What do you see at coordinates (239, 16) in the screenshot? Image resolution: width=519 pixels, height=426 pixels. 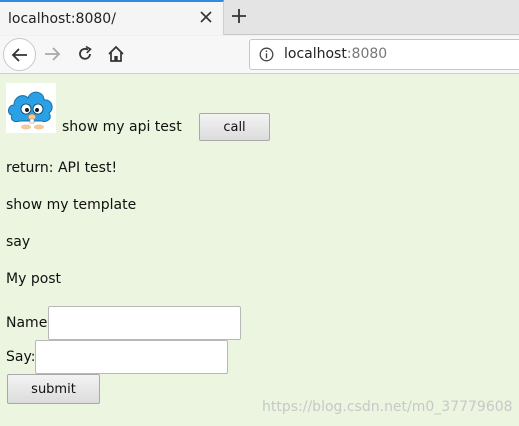 I see `new-tab-icon` at bounding box center [239, 16].